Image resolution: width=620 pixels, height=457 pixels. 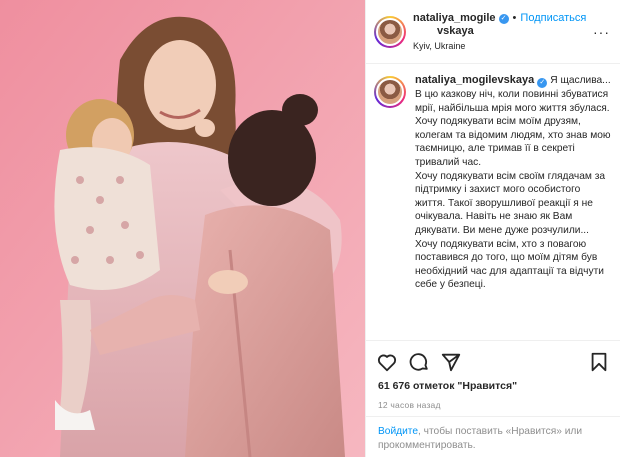 I want to click on post-time: 12 часов назад, so click(x=409, y=405).